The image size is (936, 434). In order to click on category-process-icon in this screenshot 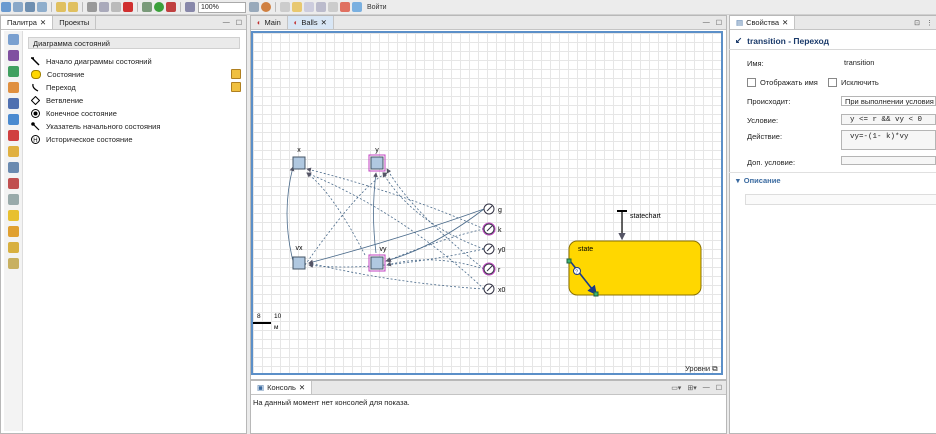, I will do `click(13, 151)`.